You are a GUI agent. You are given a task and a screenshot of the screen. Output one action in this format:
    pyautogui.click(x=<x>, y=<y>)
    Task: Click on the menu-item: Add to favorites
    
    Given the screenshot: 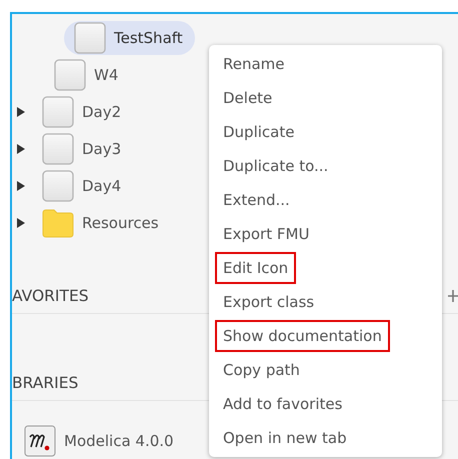 What is the action you would take?
    pyautogui.click(x=282, y=404)
    